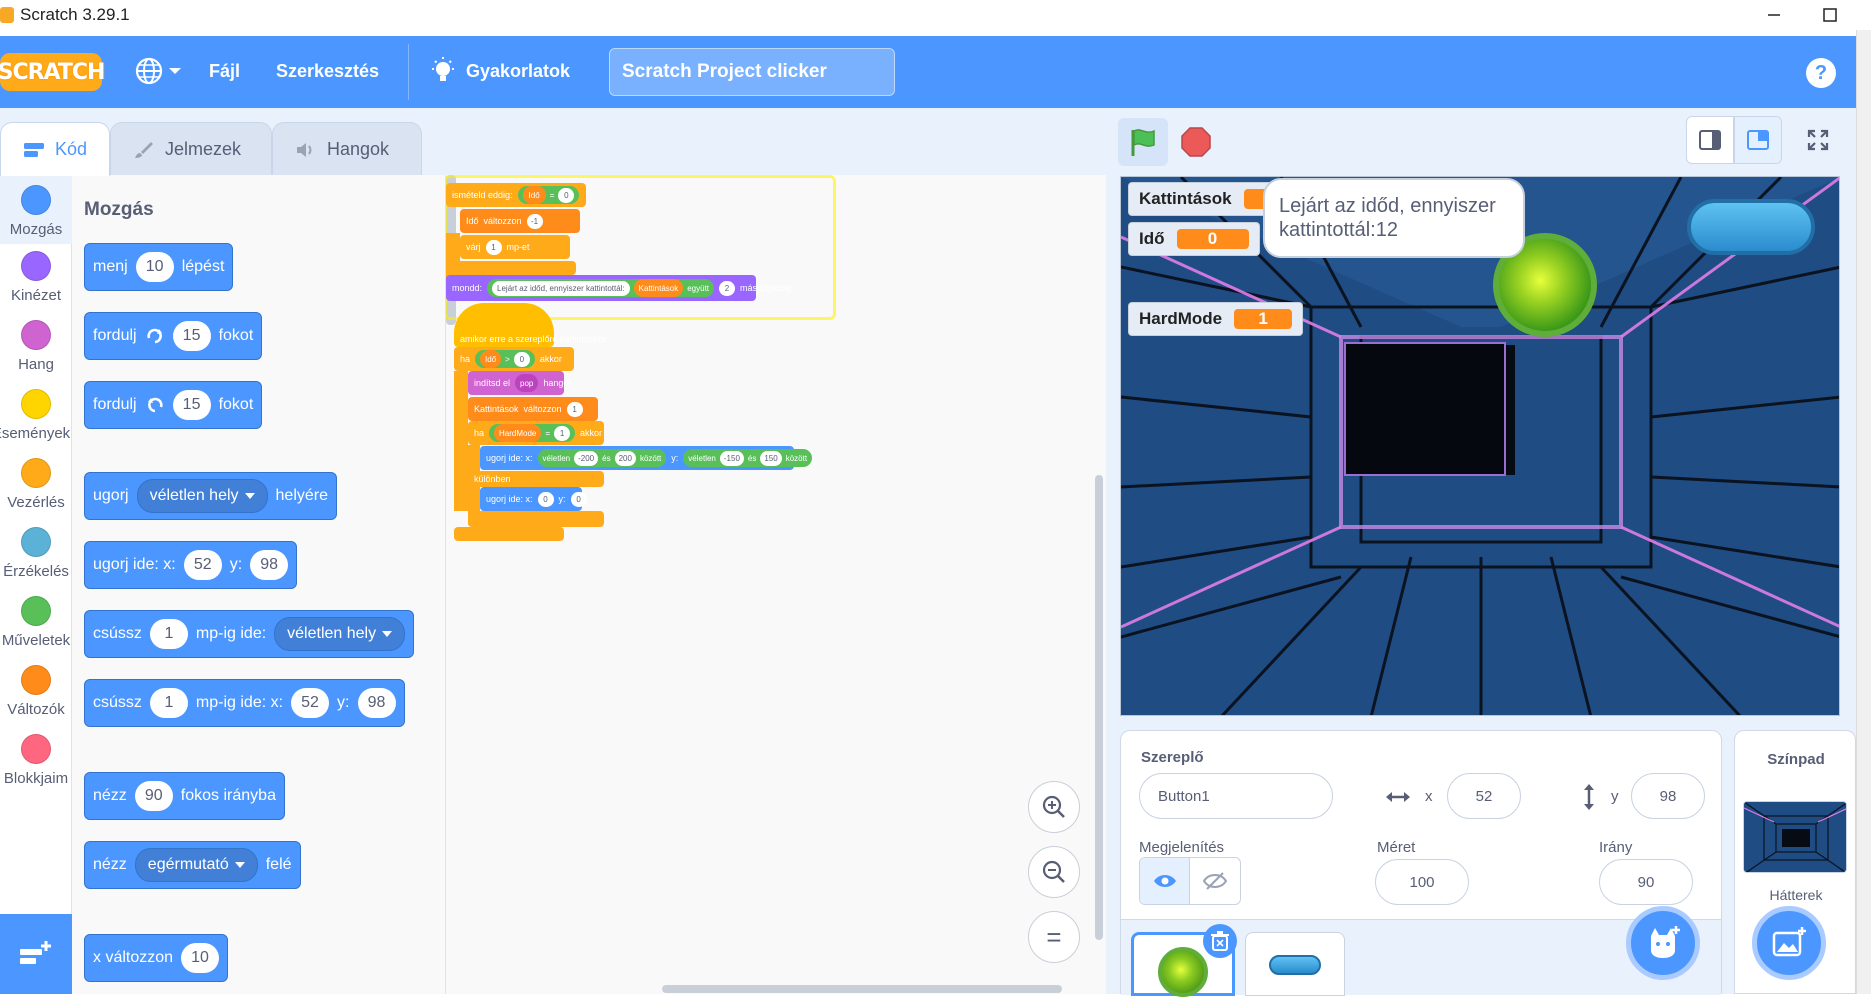  What do you see at coordinates (55, 149) in the screenshot?
I see `tab-code: Kód` at bounding box center [55, 149].